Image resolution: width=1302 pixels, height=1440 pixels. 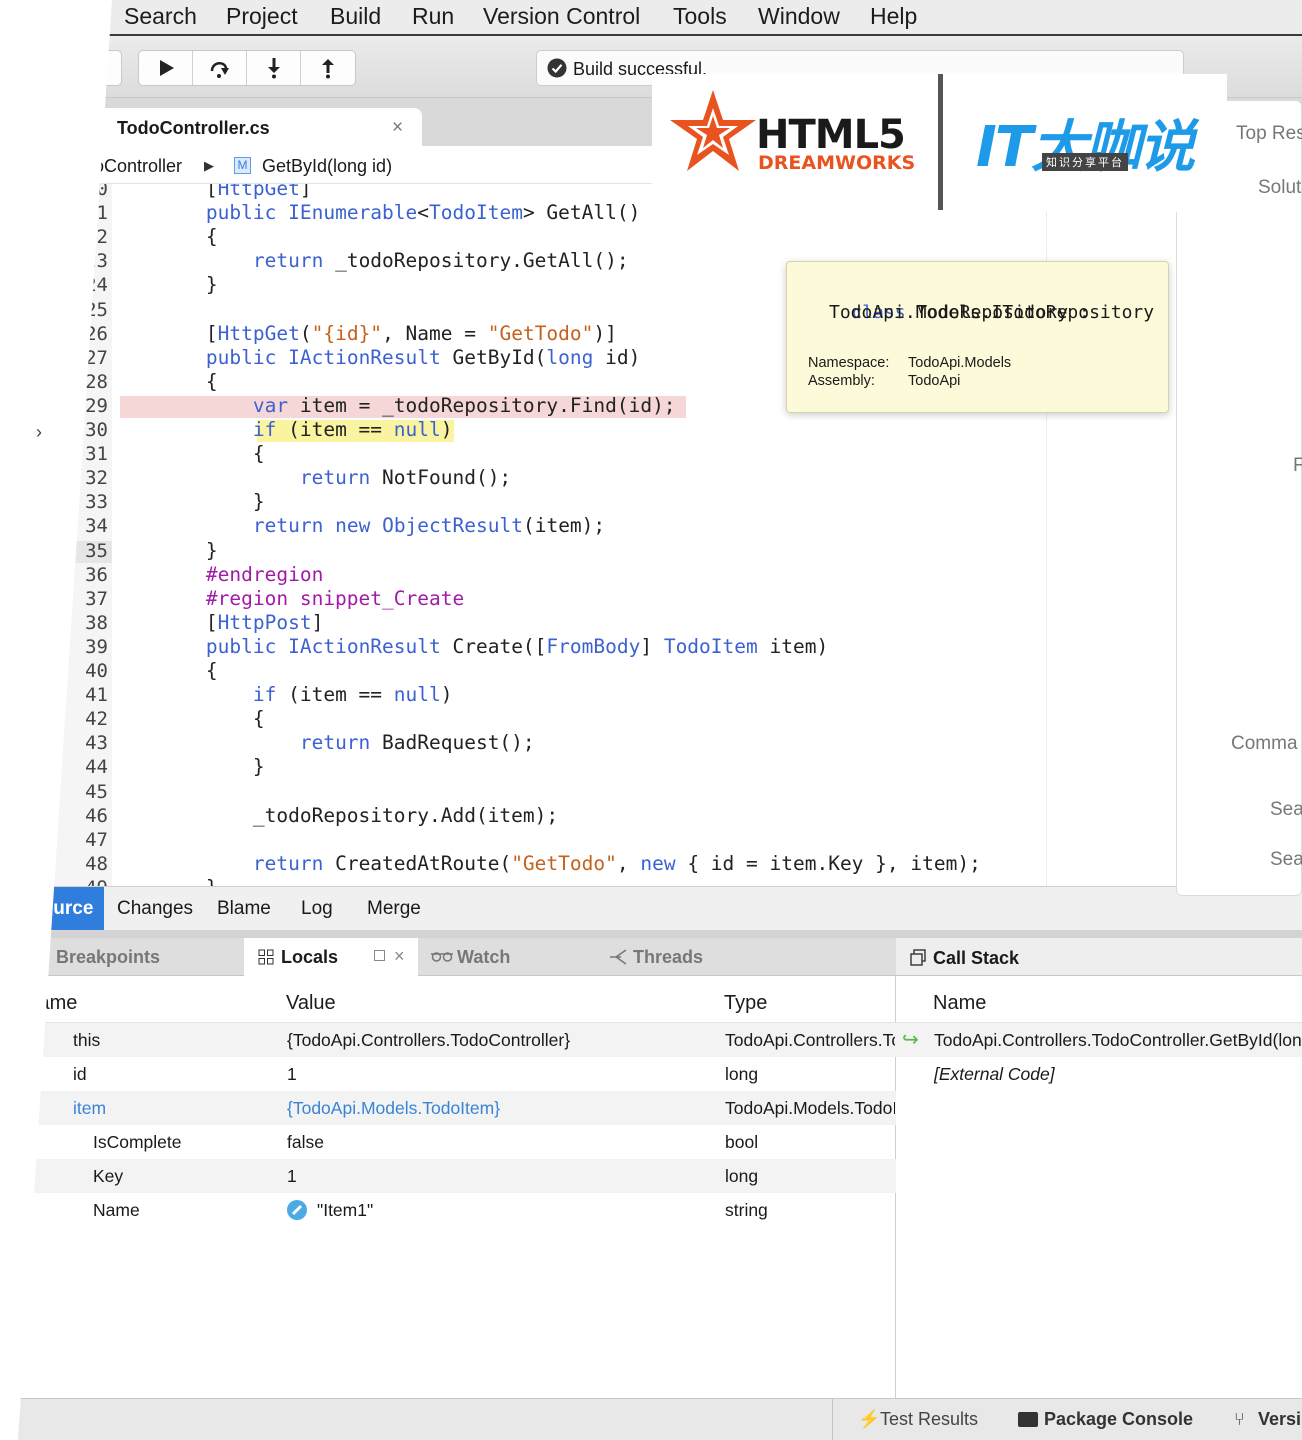 What do you see at coordinates (108, 956) in the screenshot?
I see `breakpoints-label: Breakpoints` at bounding box center [108, 956].